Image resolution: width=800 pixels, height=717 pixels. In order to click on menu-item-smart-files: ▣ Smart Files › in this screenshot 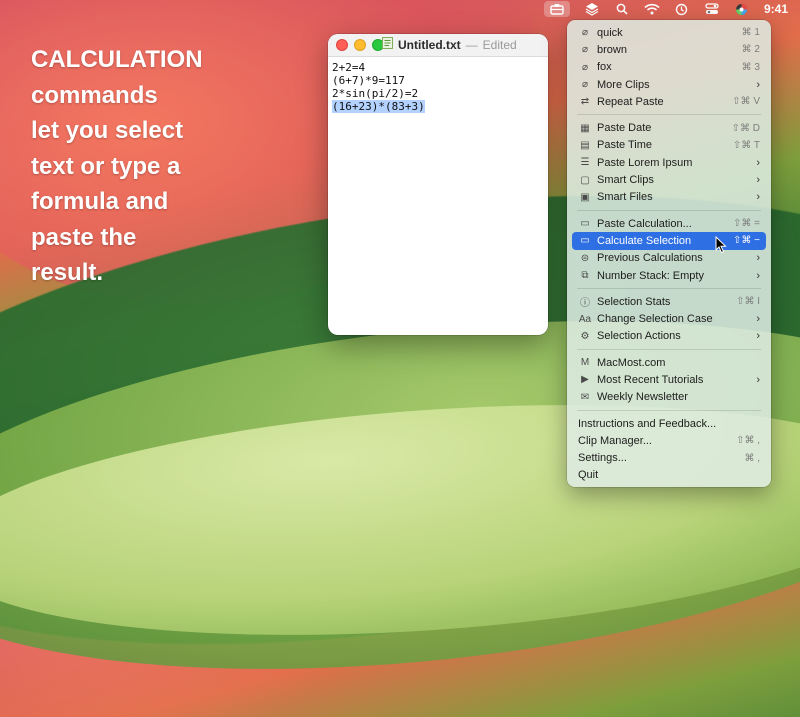, I will do `click(669, 197)`.